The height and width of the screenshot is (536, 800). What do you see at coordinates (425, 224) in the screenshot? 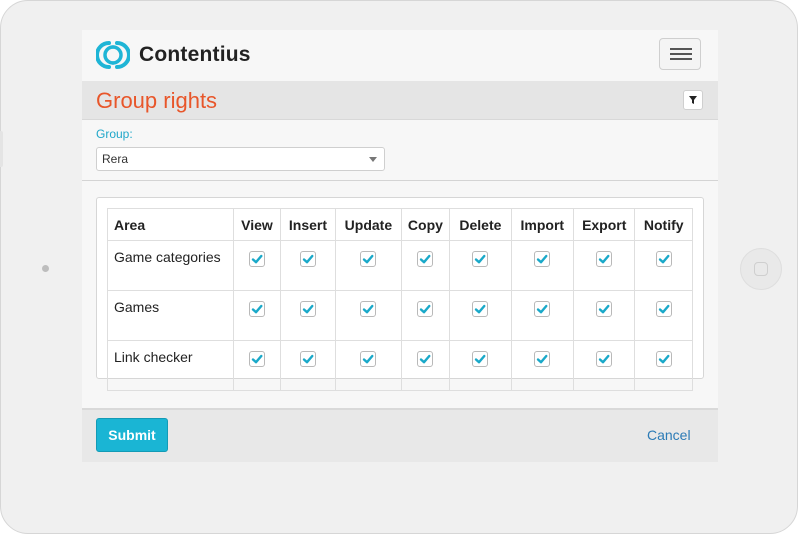
I see `column-header-copy: Copy` at bounding box center [425, 224].